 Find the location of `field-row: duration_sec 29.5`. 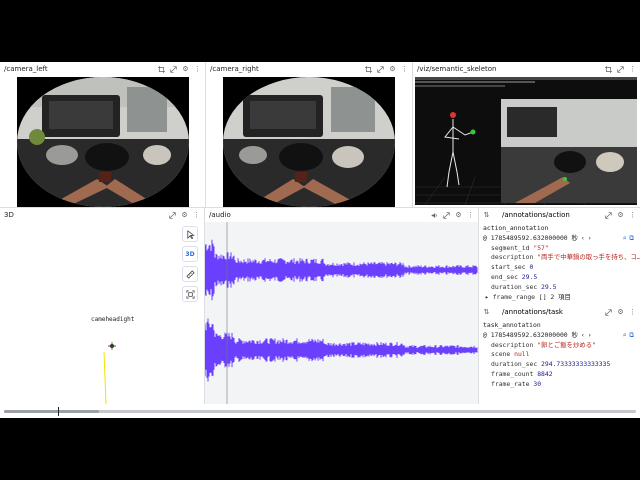

field-row: duration_sec 29.5 is located at coordinates (561, 288).